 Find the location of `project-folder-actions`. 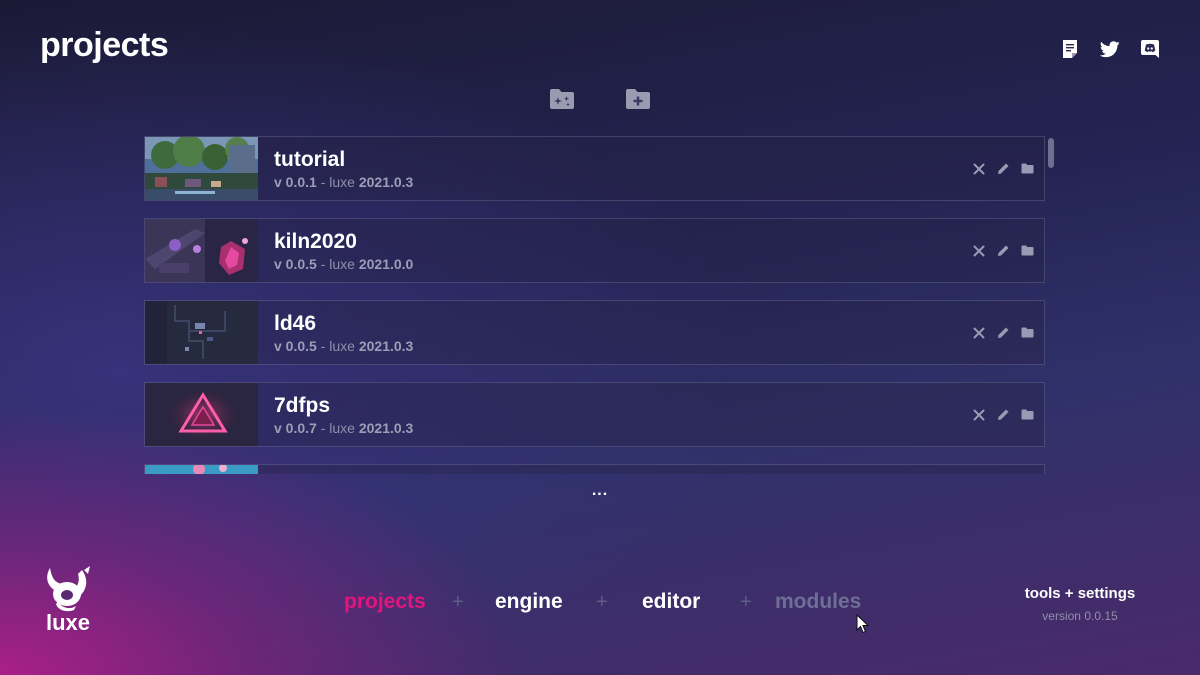

project-folder-actions is located at coordinates (600, 100).